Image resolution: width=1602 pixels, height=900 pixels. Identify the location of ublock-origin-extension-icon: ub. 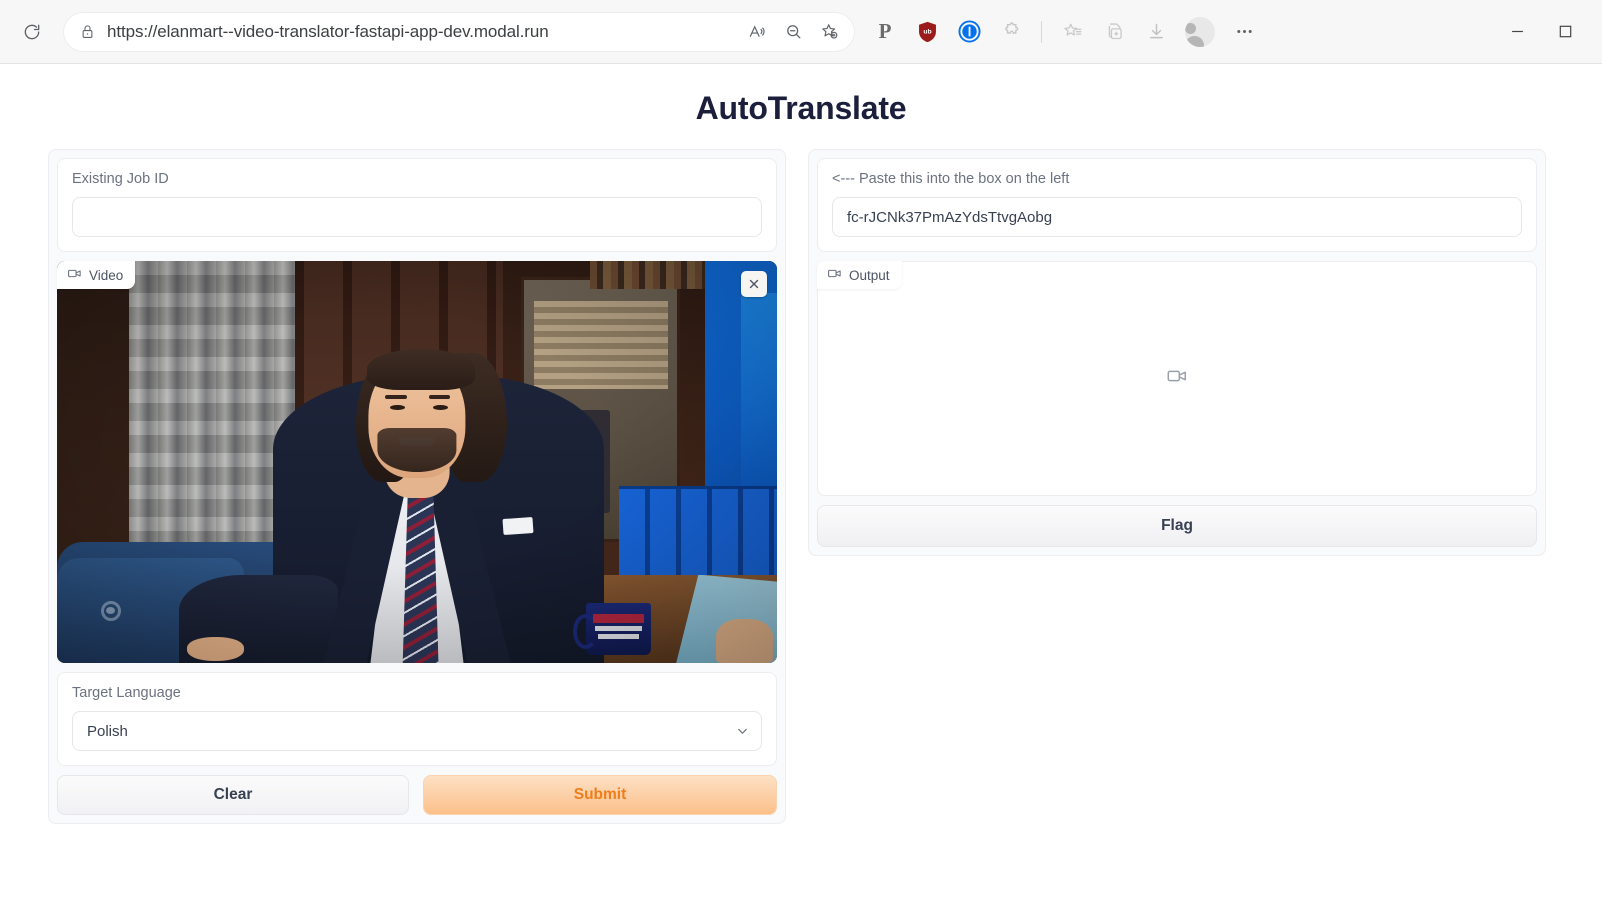
(927, 32).